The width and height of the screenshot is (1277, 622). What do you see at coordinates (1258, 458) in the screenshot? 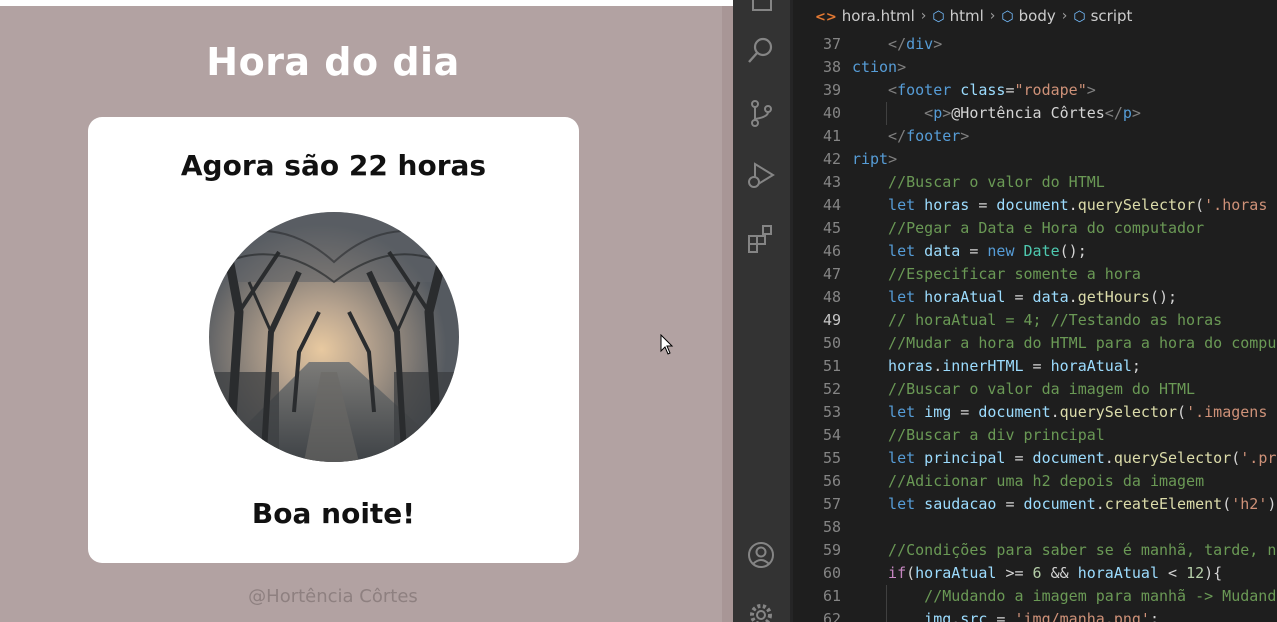
I see `code-token: '.pr` at bounding box center [1258, 458].